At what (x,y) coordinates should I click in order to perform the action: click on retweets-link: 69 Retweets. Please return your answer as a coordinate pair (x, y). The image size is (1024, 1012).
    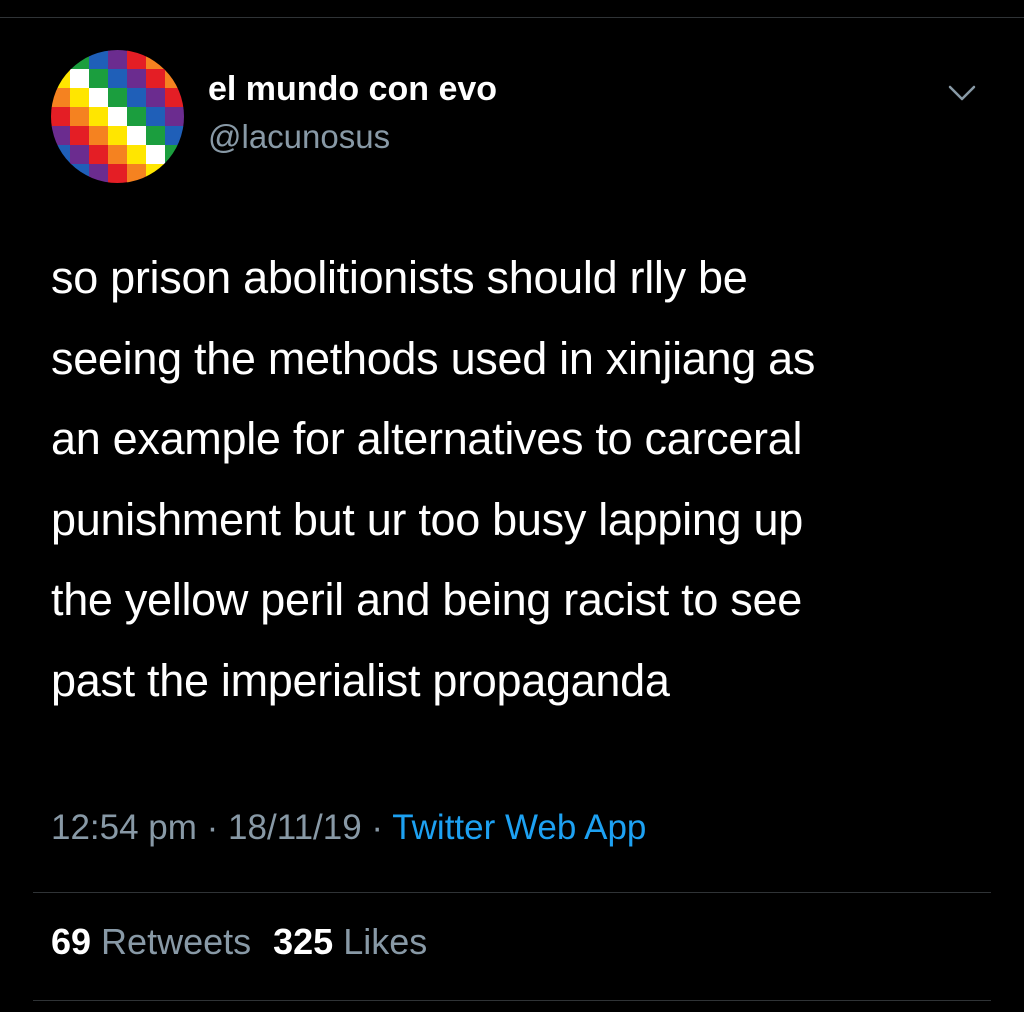
    Looking at the image, I should click on (151, 941).